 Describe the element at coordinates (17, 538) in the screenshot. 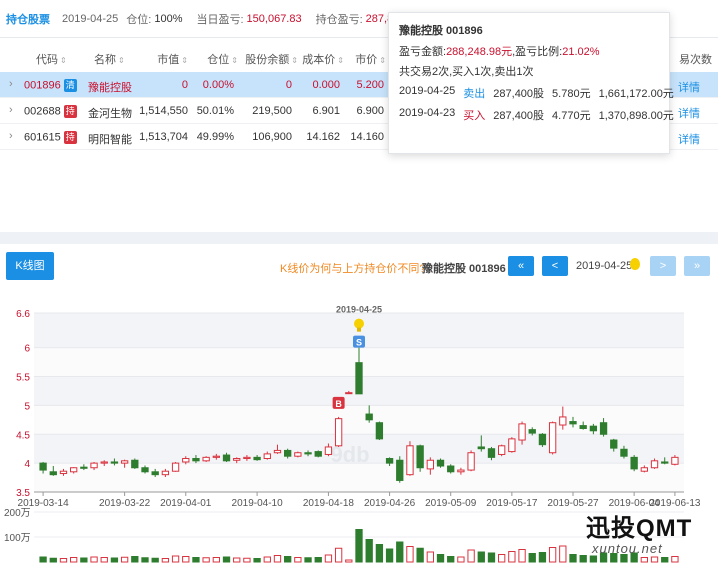

I see `volume-tick-label: 100万` at that location.